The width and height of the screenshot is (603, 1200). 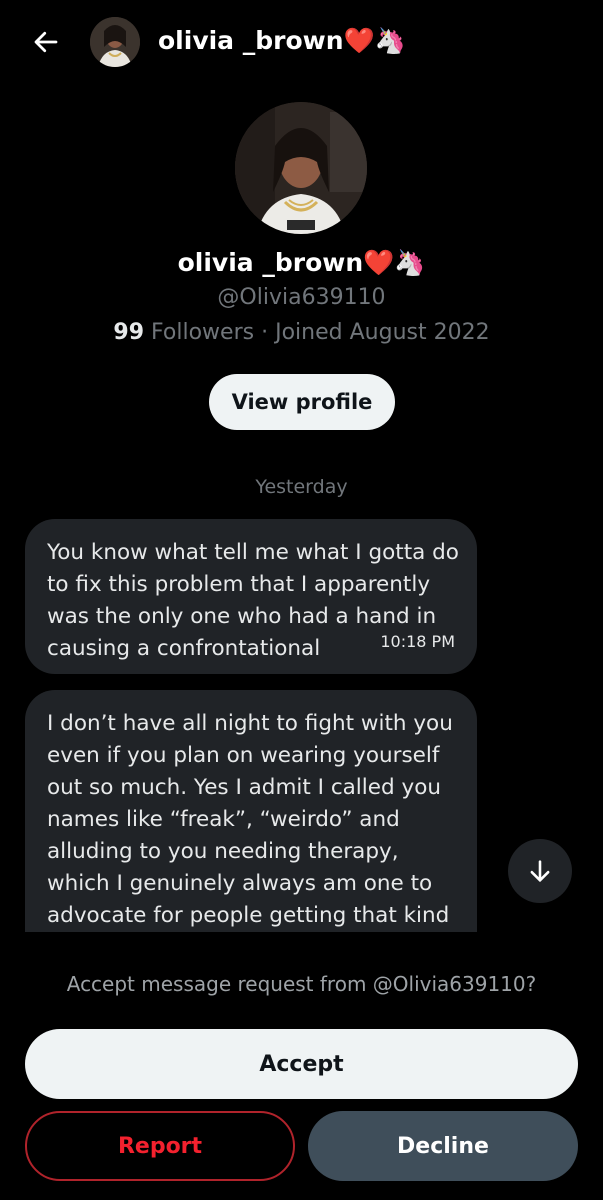 What do you see at coordinates (302, 402) in the screenshot?
I see `view-profile-button: View profile` at bounding box center [302, 402].